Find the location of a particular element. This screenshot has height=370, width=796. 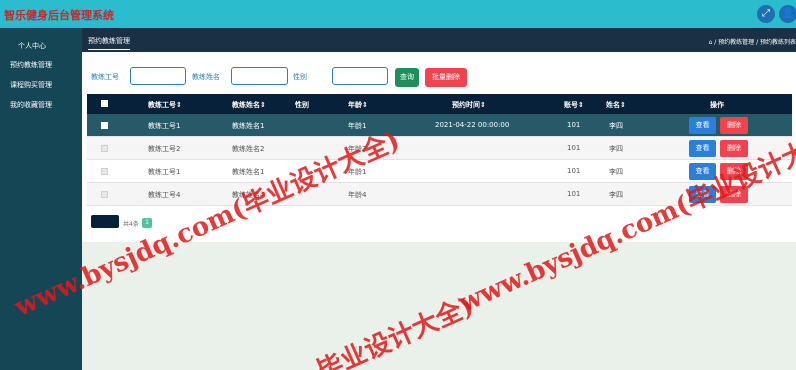

breadcrumb-path: / 预约教练管理 / 预约教练列表 is located at coordinates (755, 42).